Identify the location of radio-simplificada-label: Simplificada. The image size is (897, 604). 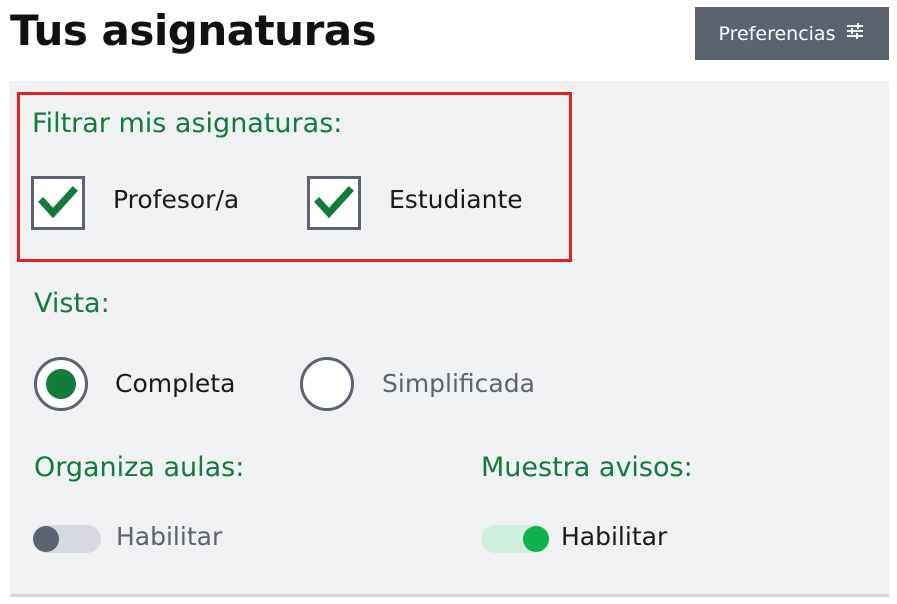
(458, 383).